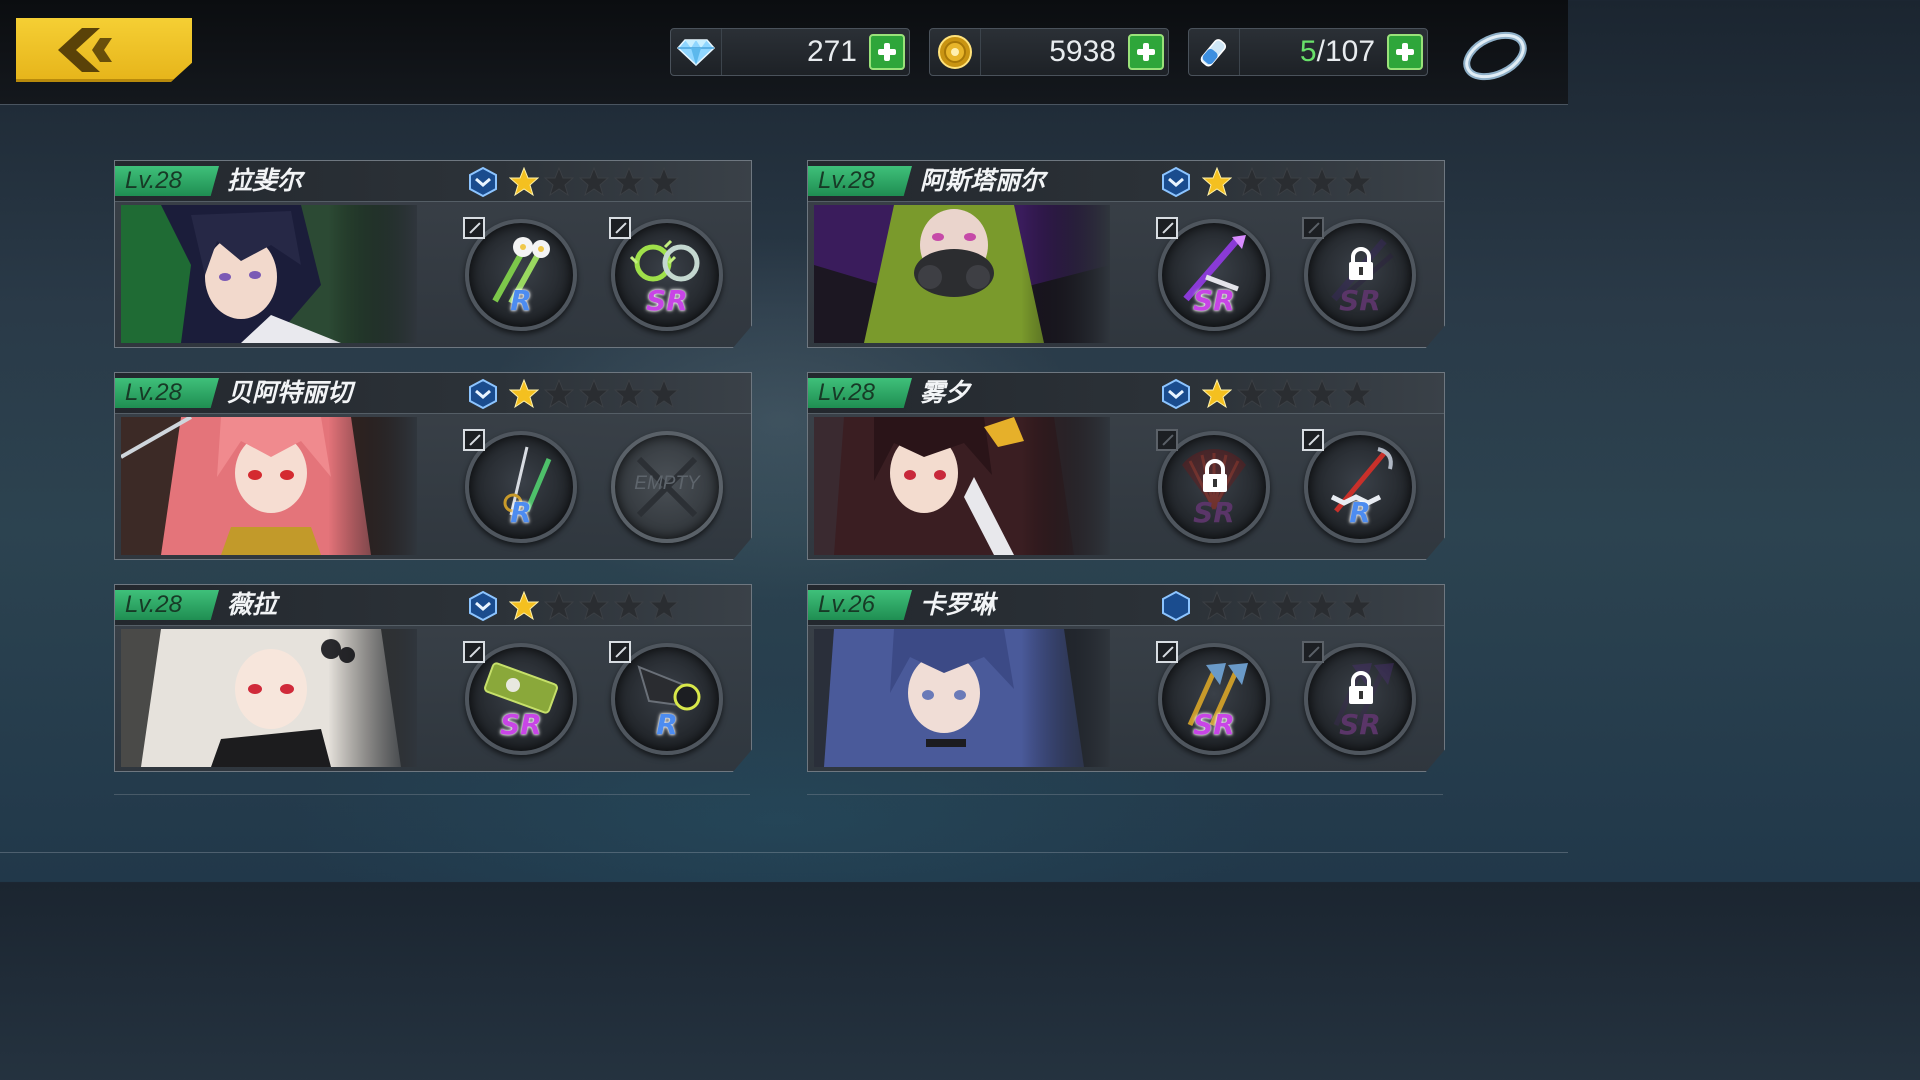 This screenshot has height=1080, width=1920. Describe the element at coordinates (265, 180) in the screenshot. I see `character-name: 拉斐尔` at that location.